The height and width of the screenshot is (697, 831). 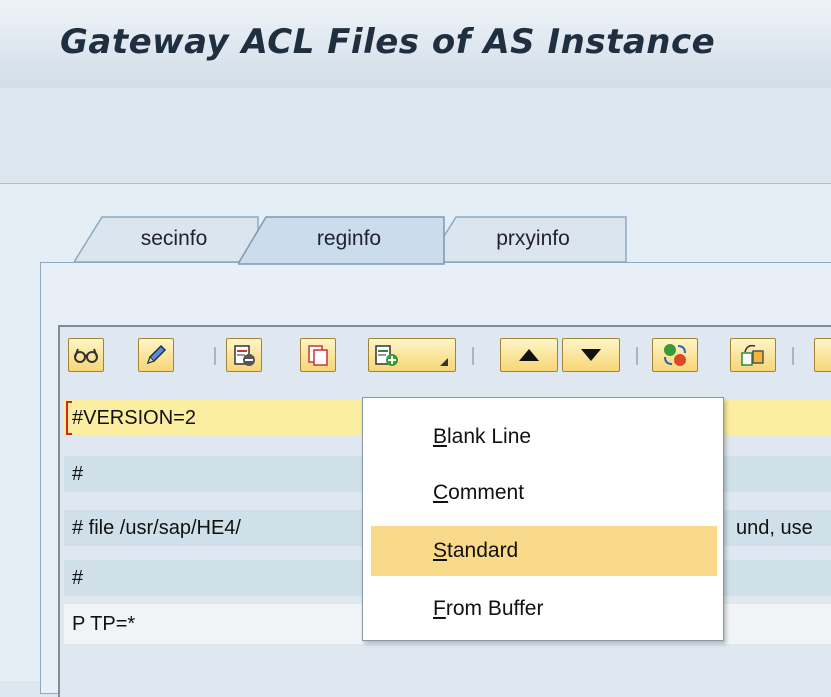 What do you see at coordinates (753, 355) in the screenshot?
I see `insert-buffer-icon` at bounding box center [753, 355].